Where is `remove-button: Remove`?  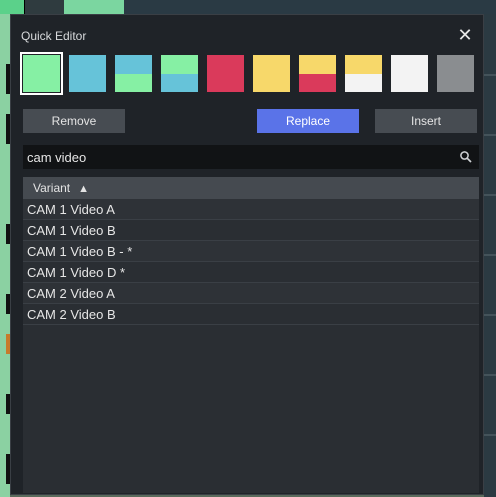 remove-button: Remove is located at coordinates (74, 121).